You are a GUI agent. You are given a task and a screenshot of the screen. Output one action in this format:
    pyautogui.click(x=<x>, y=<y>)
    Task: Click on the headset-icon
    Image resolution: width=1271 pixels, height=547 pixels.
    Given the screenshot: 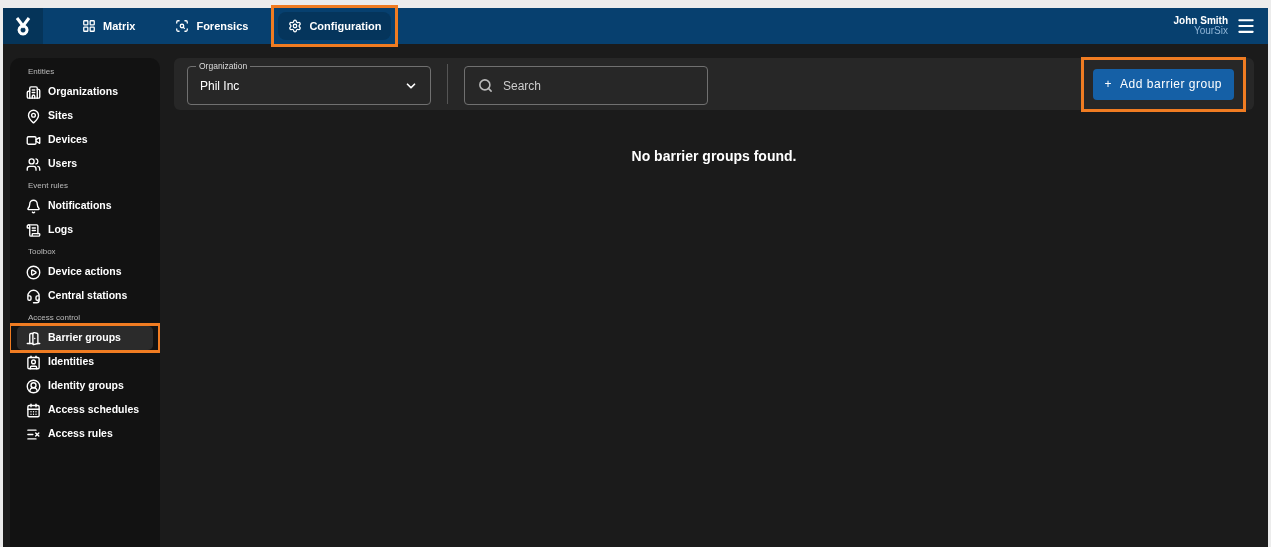 What is the action you would take?
    pyautogui.click(x=33, y=296)
    